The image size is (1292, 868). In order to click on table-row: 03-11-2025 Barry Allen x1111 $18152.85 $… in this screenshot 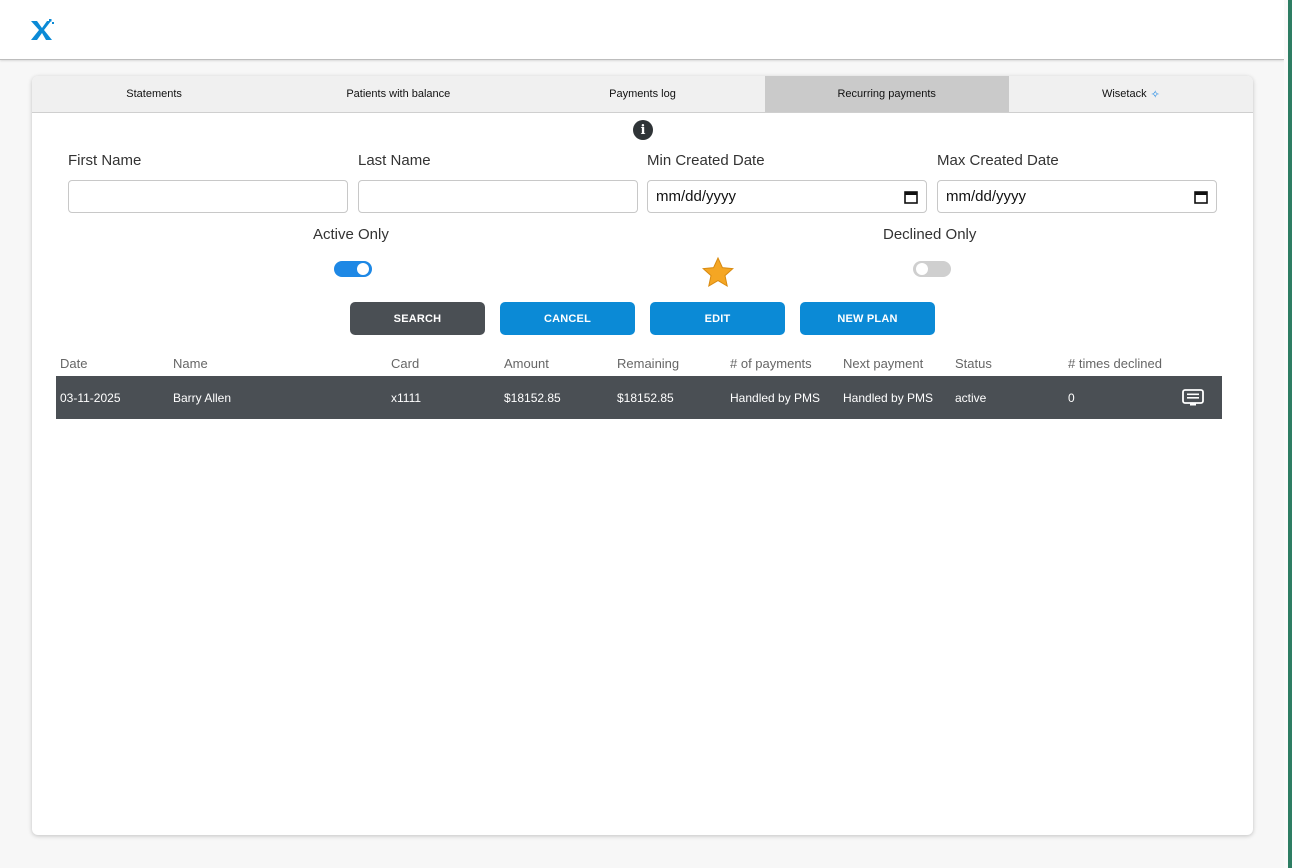, I will do `click(639, 397)`.